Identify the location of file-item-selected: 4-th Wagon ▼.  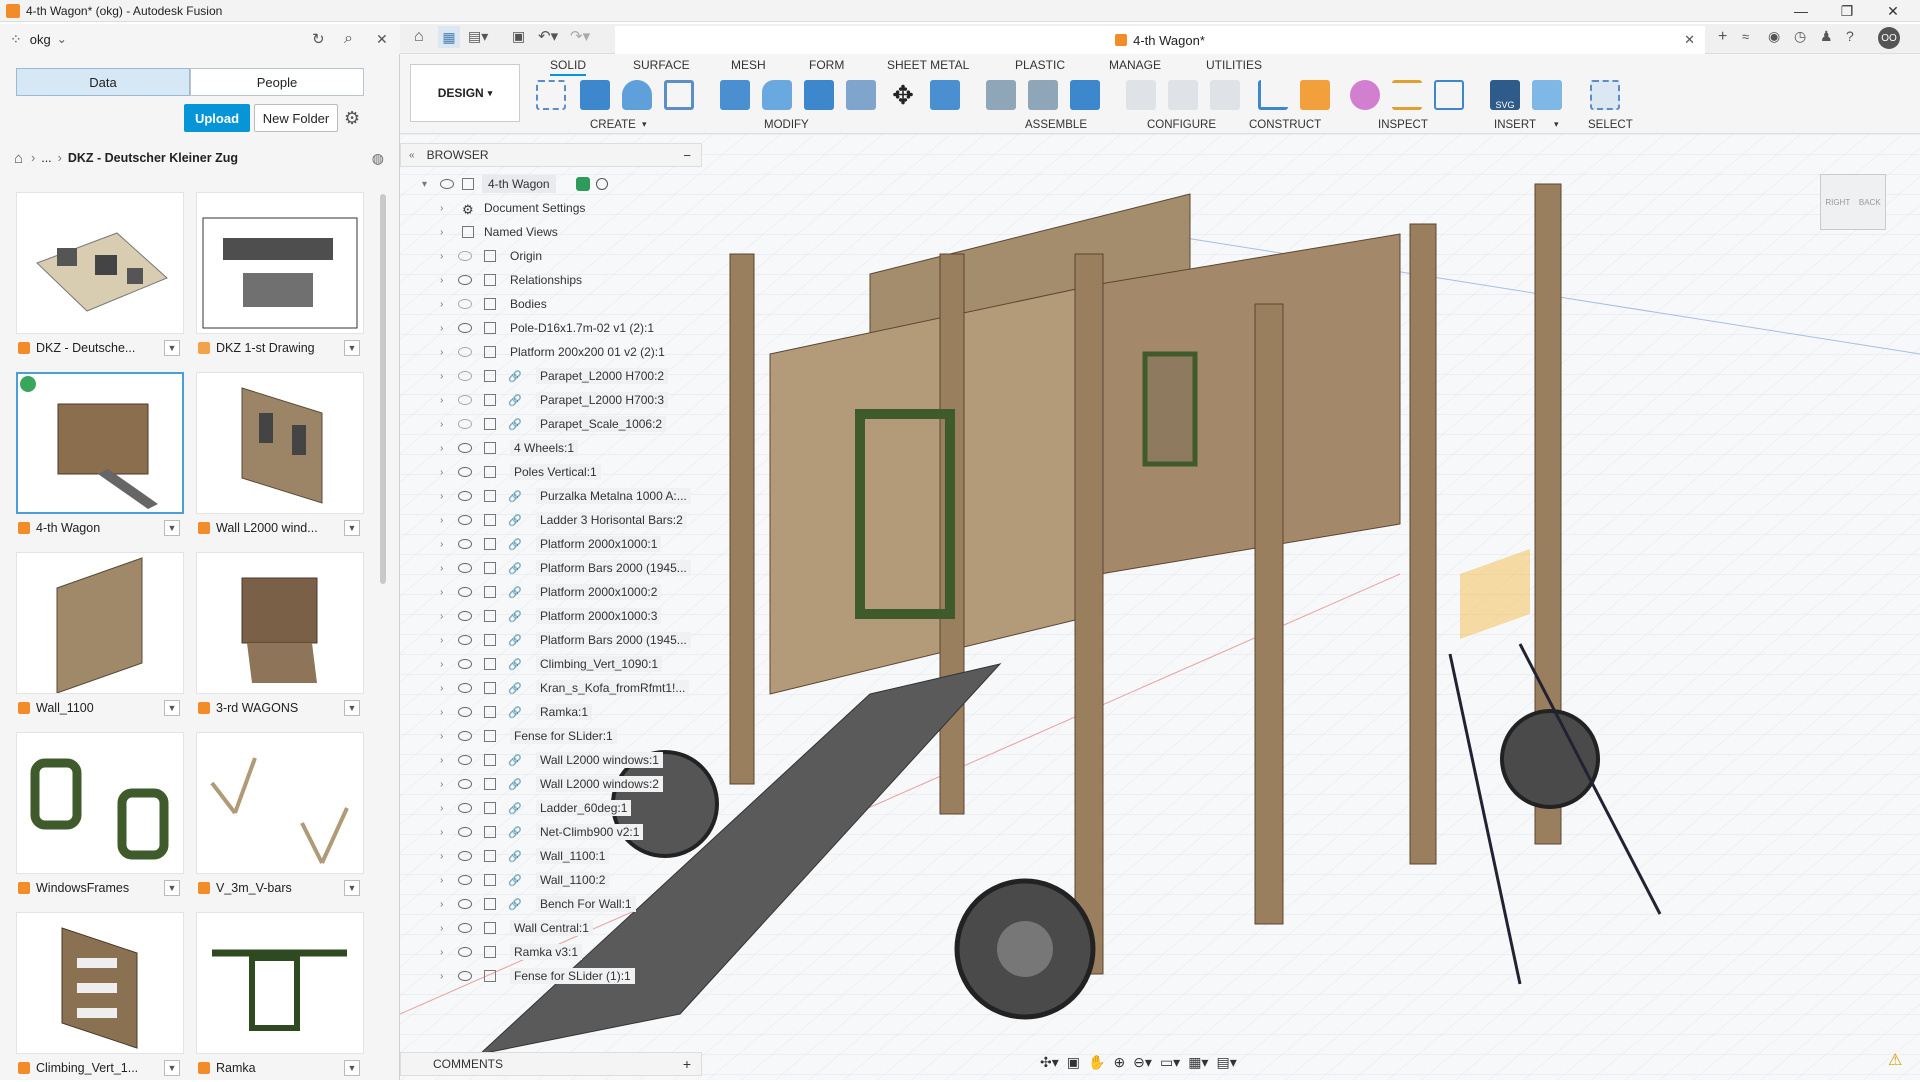
(100, 457).